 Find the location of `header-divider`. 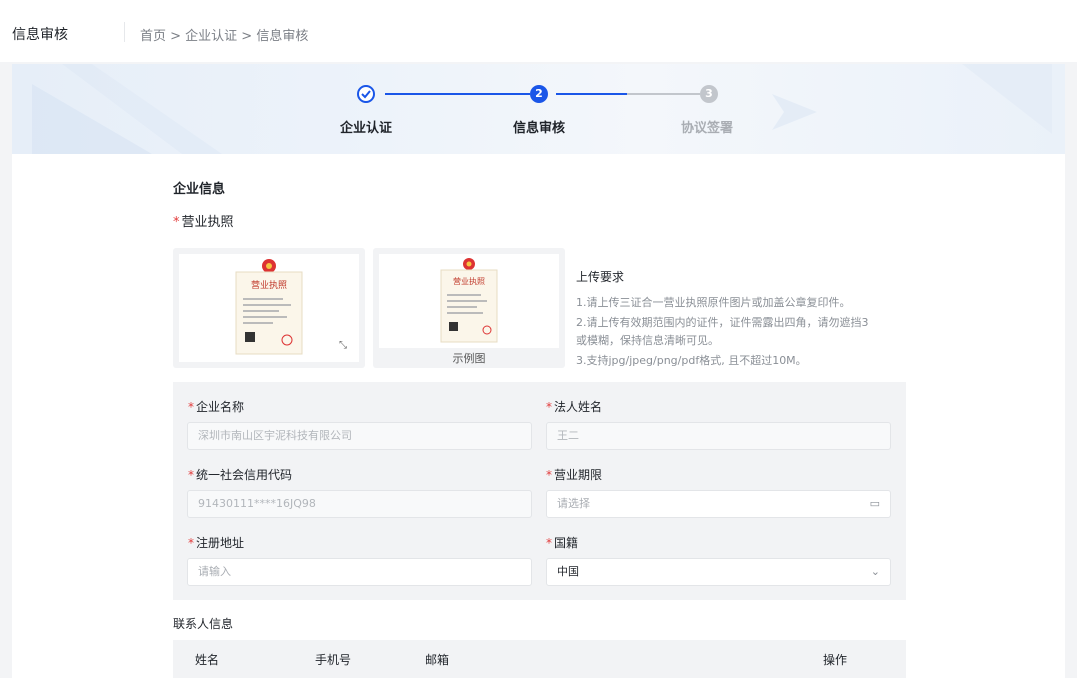

header-divider is located at coordinates (124, 32).